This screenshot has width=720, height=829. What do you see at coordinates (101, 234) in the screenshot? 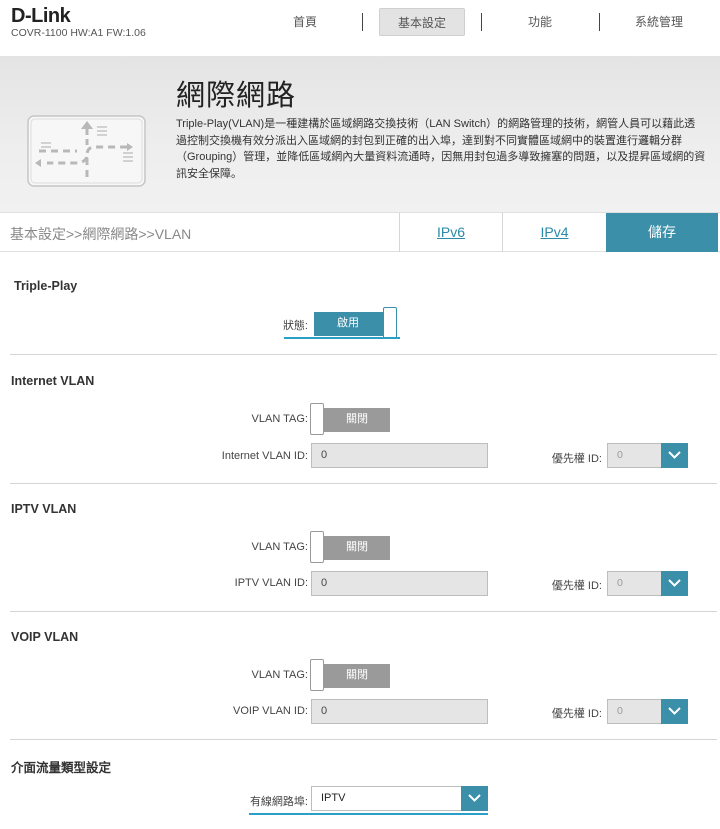
I see `breadcrumb: 基本設定>>網際網路>>VLAN` at bounding box center [101, 234].